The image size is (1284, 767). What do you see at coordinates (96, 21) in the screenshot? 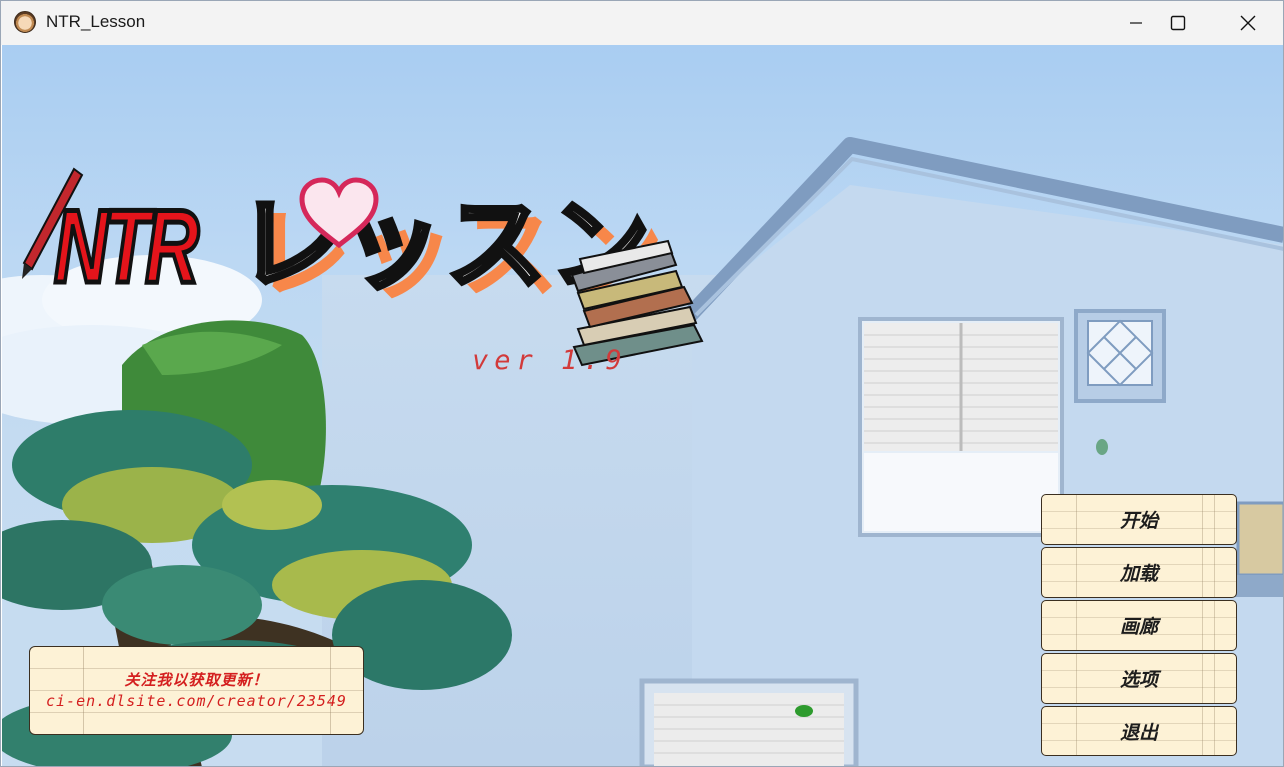
I see `window-title: NTR_Lesson` at bounding box center [96, 21].